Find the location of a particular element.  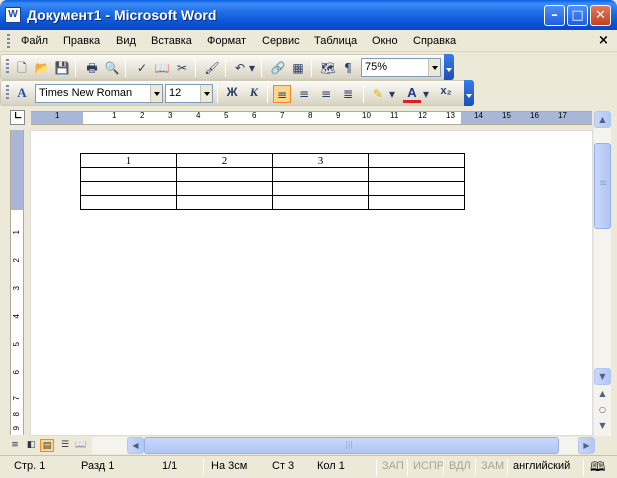

menu-edit: Правка is located at coordinates (81, 41).